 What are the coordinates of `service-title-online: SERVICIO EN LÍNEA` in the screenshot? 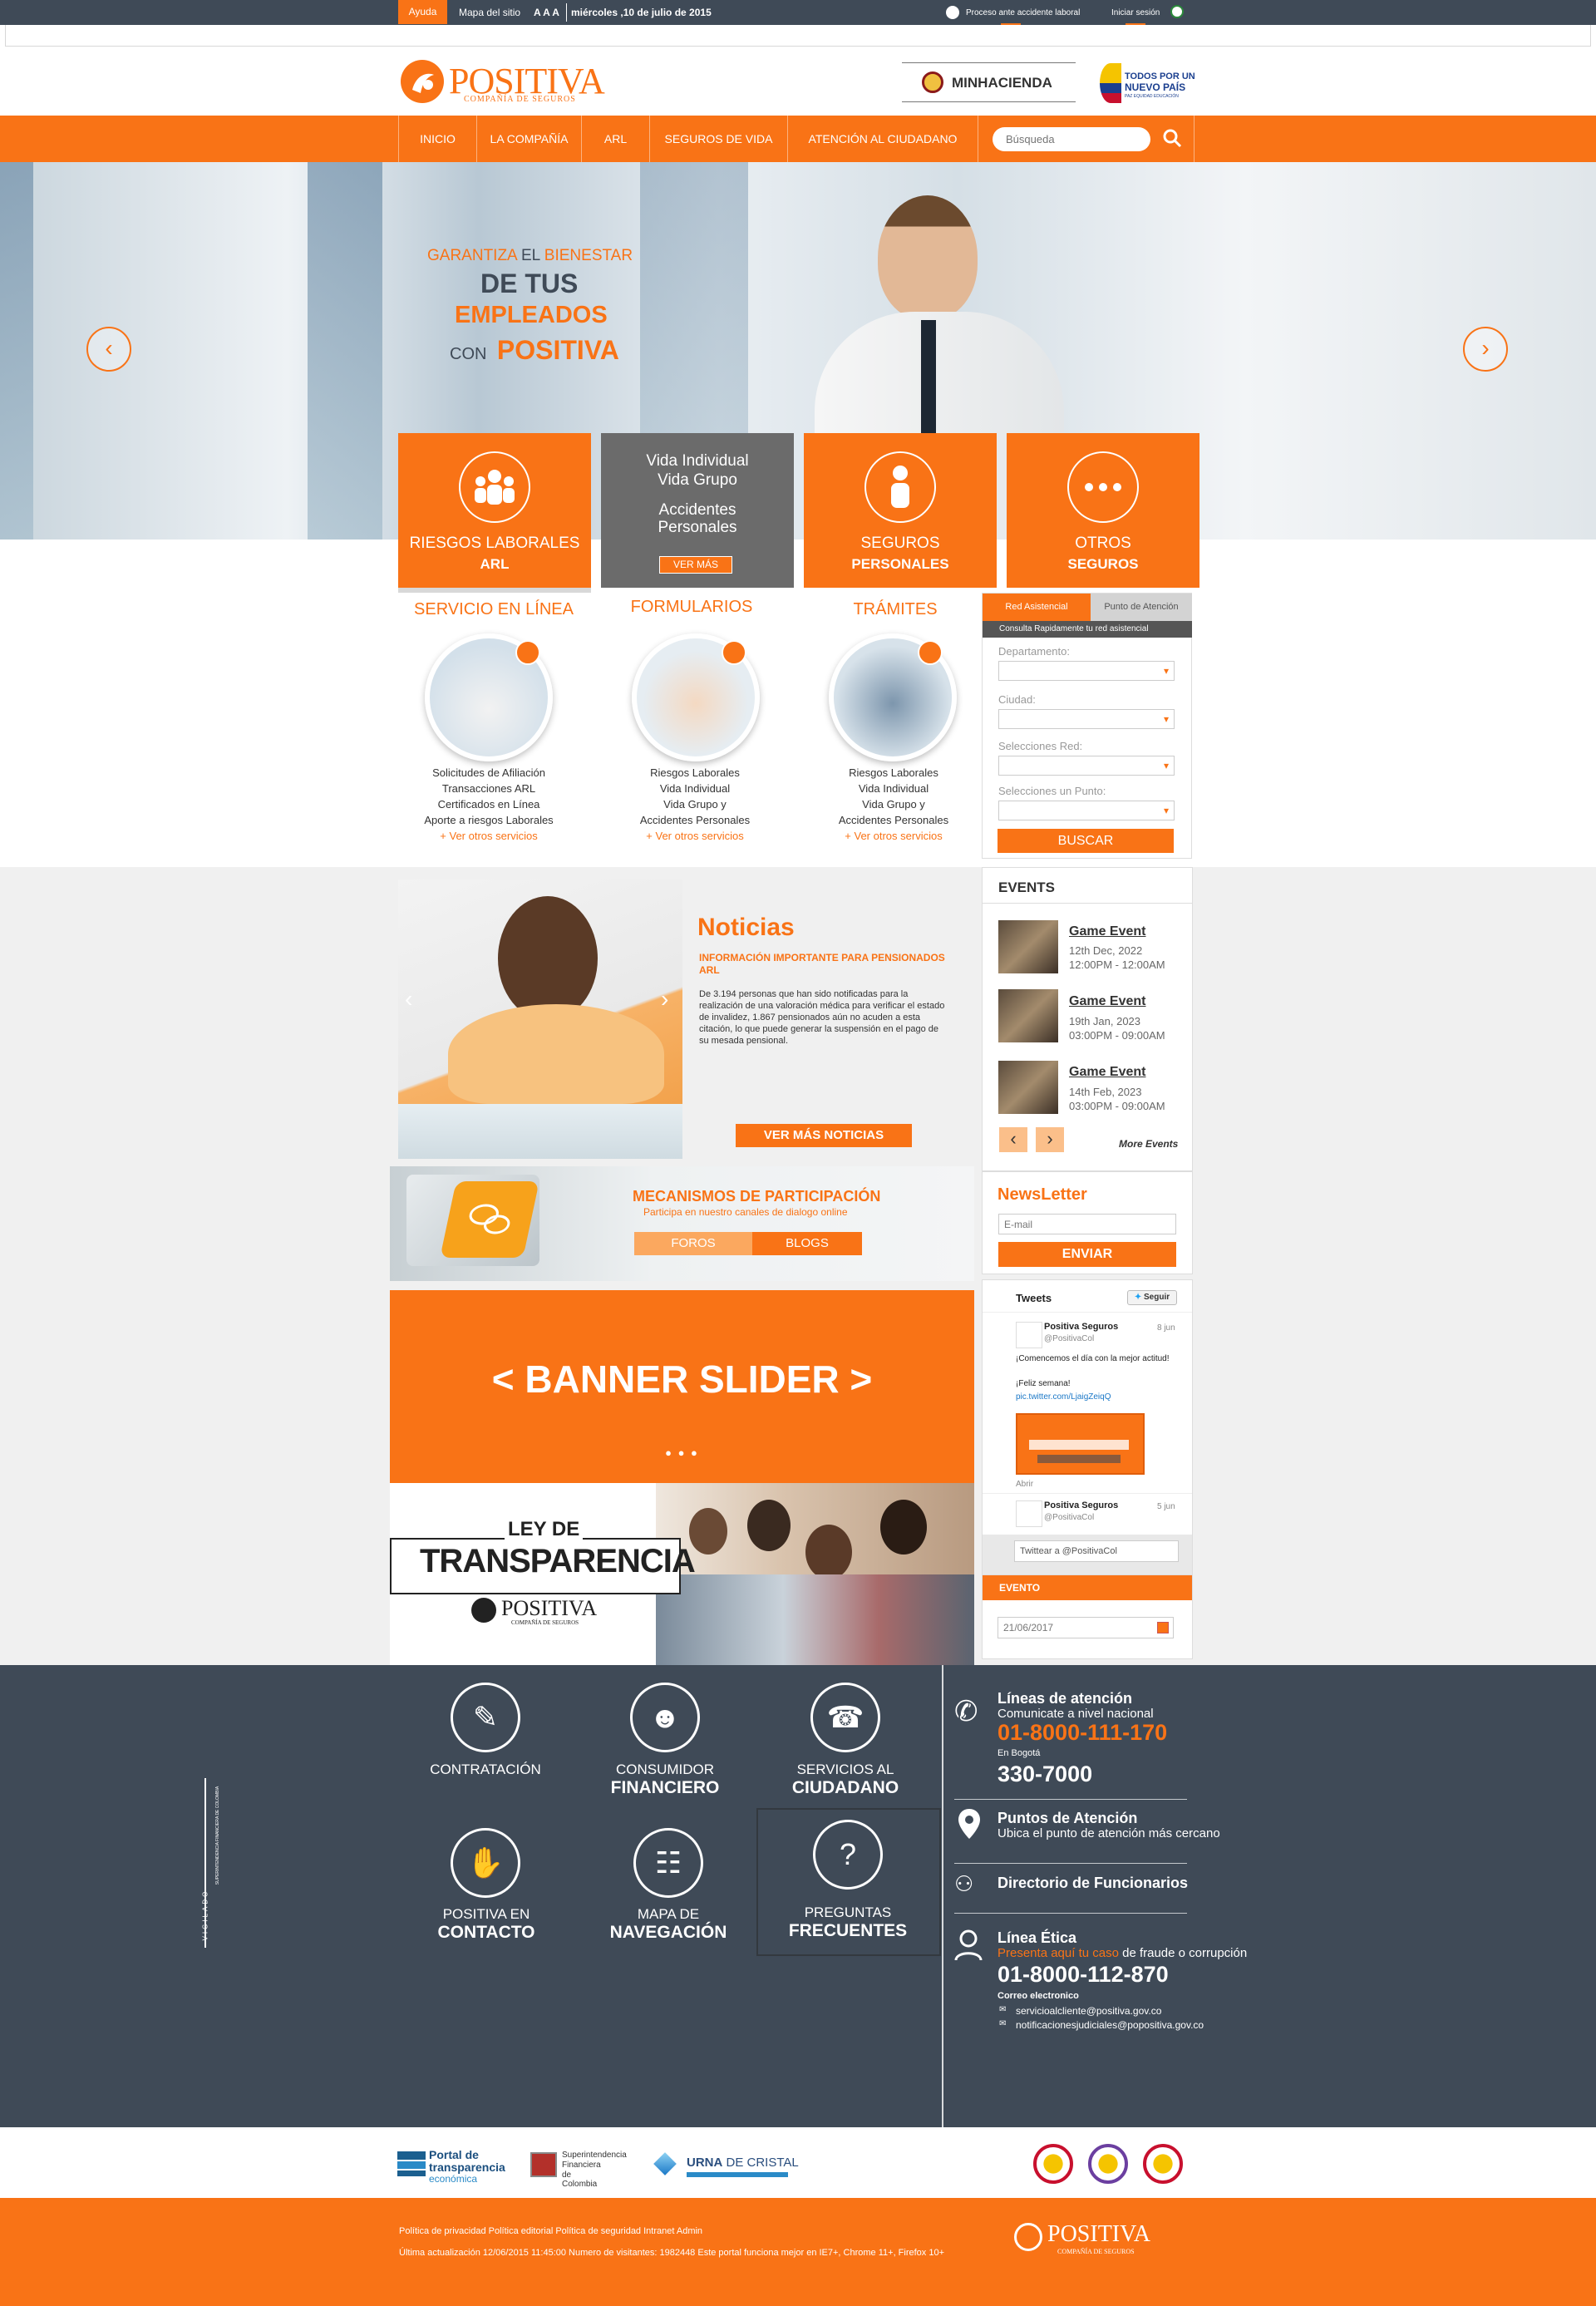 It's located at (494, 609).